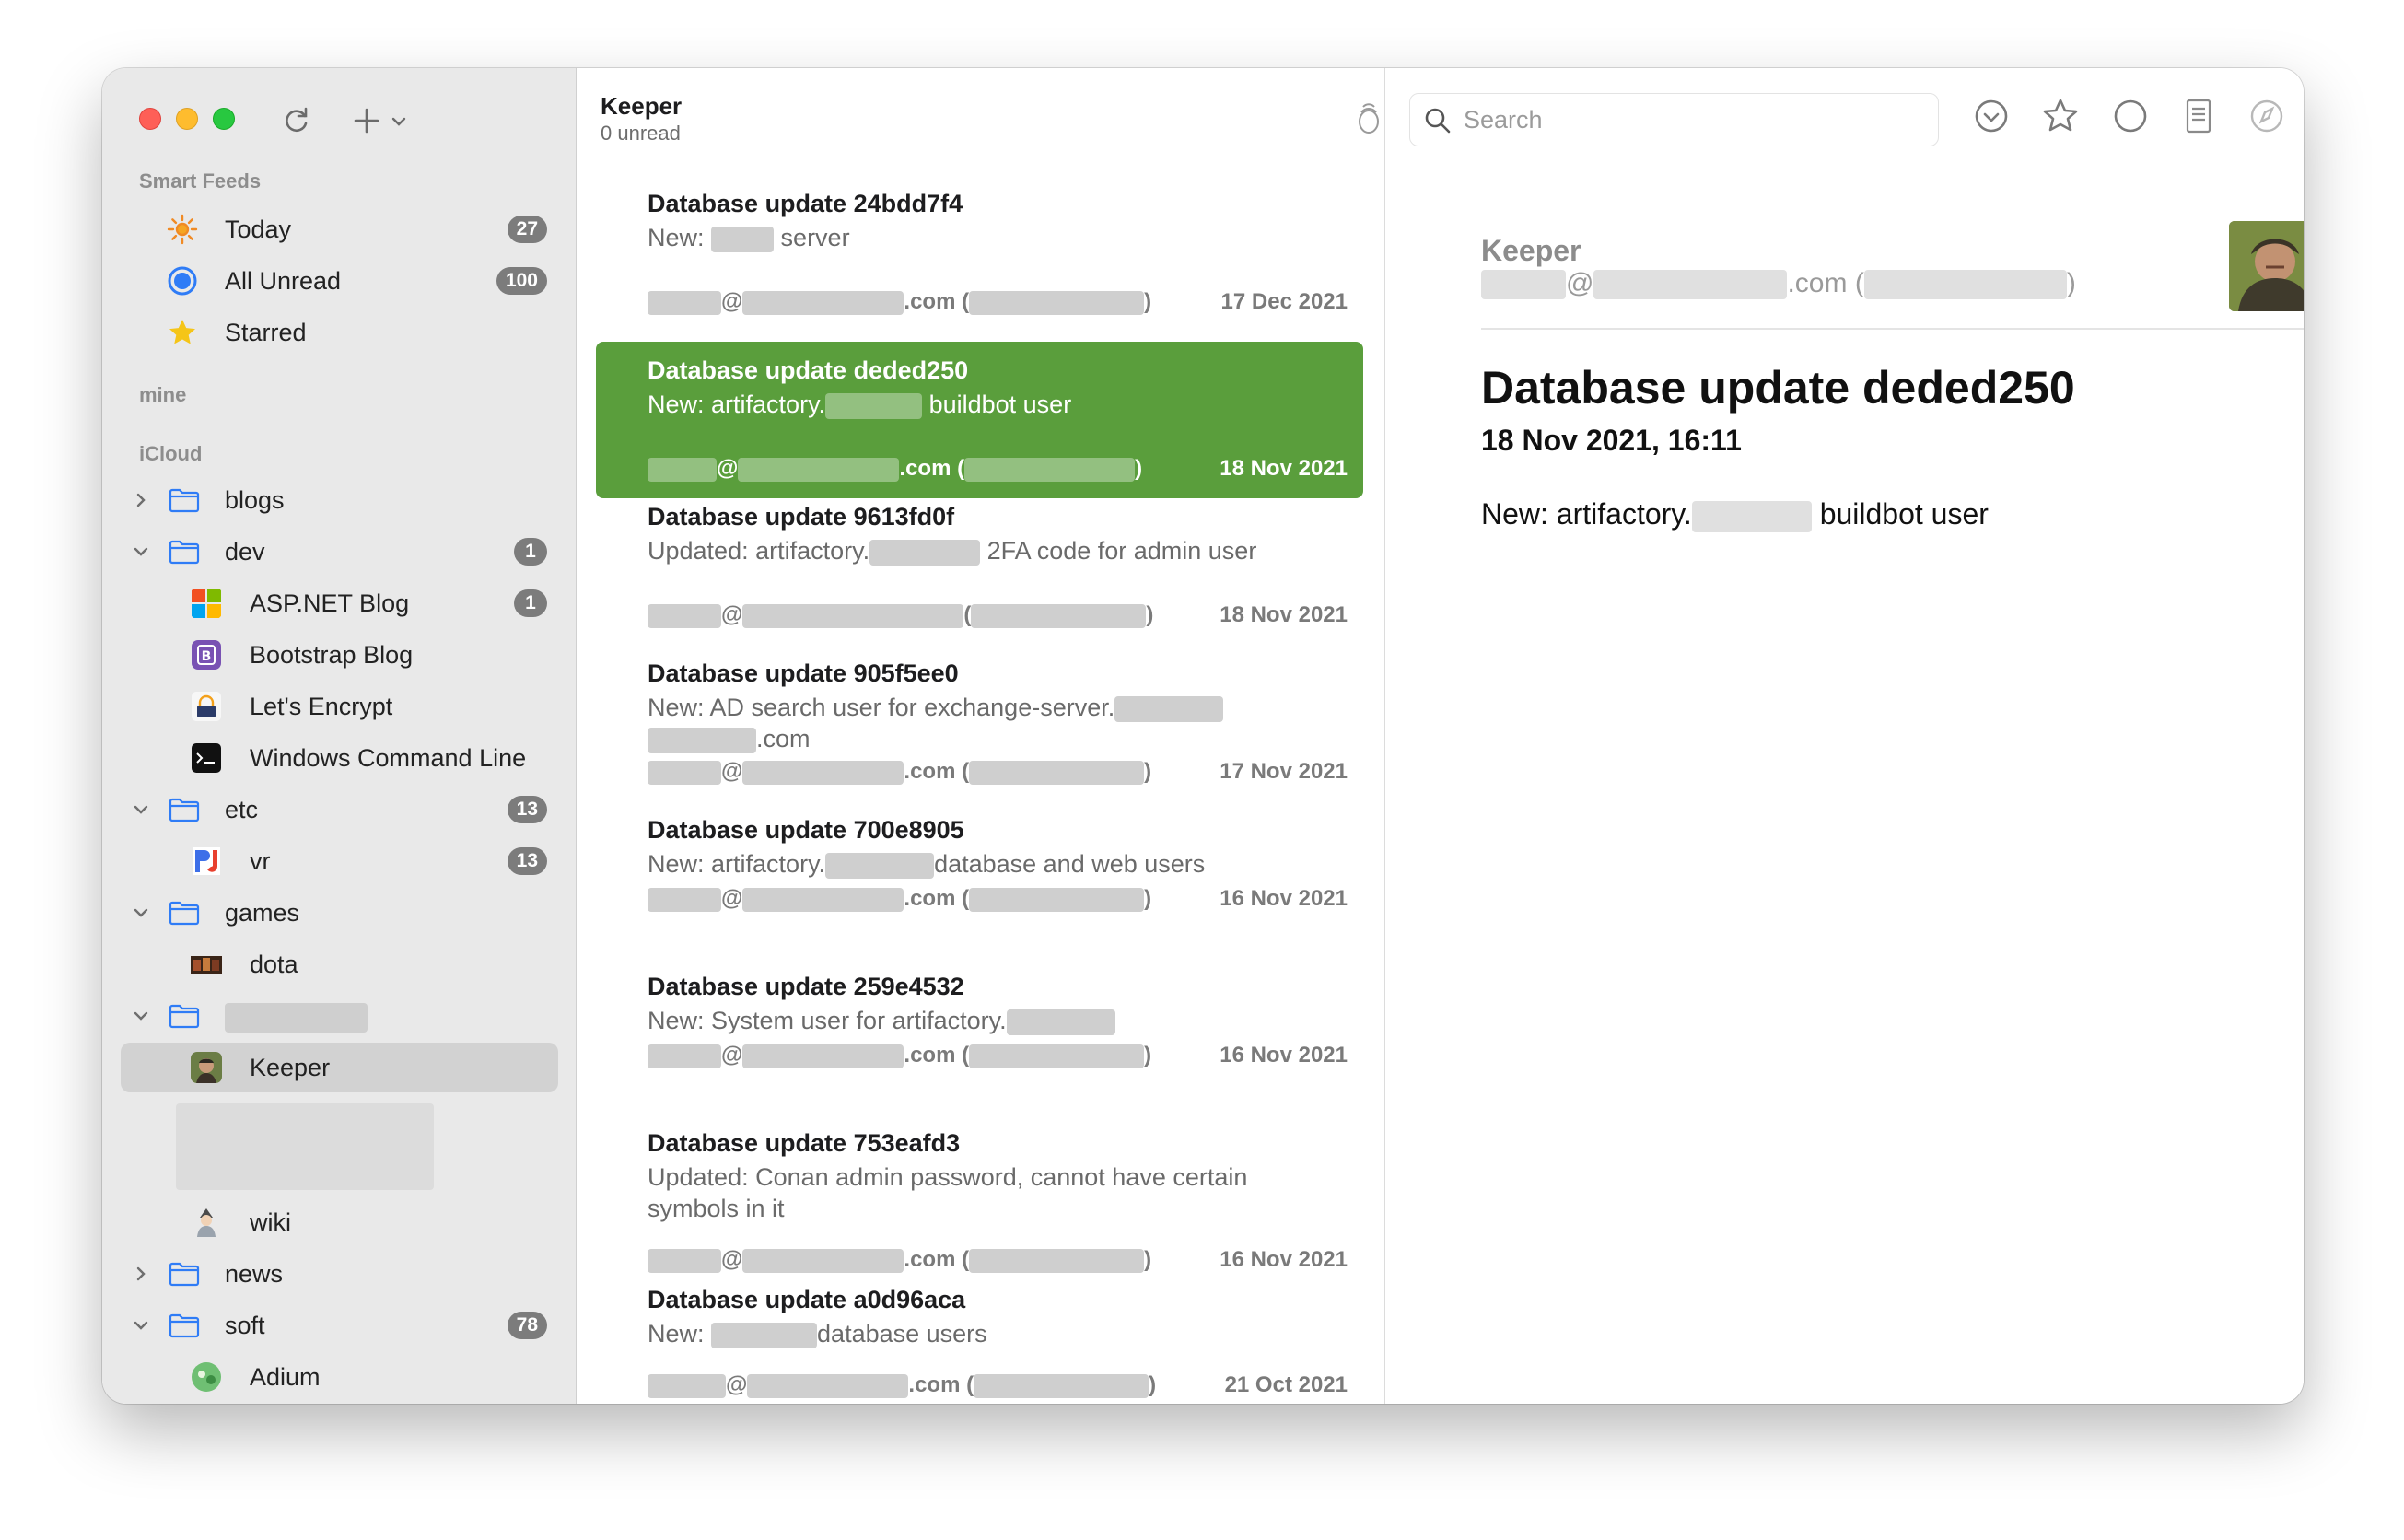  I want to click on sidebar-folder-dev: dev 1, so click(339, 552).